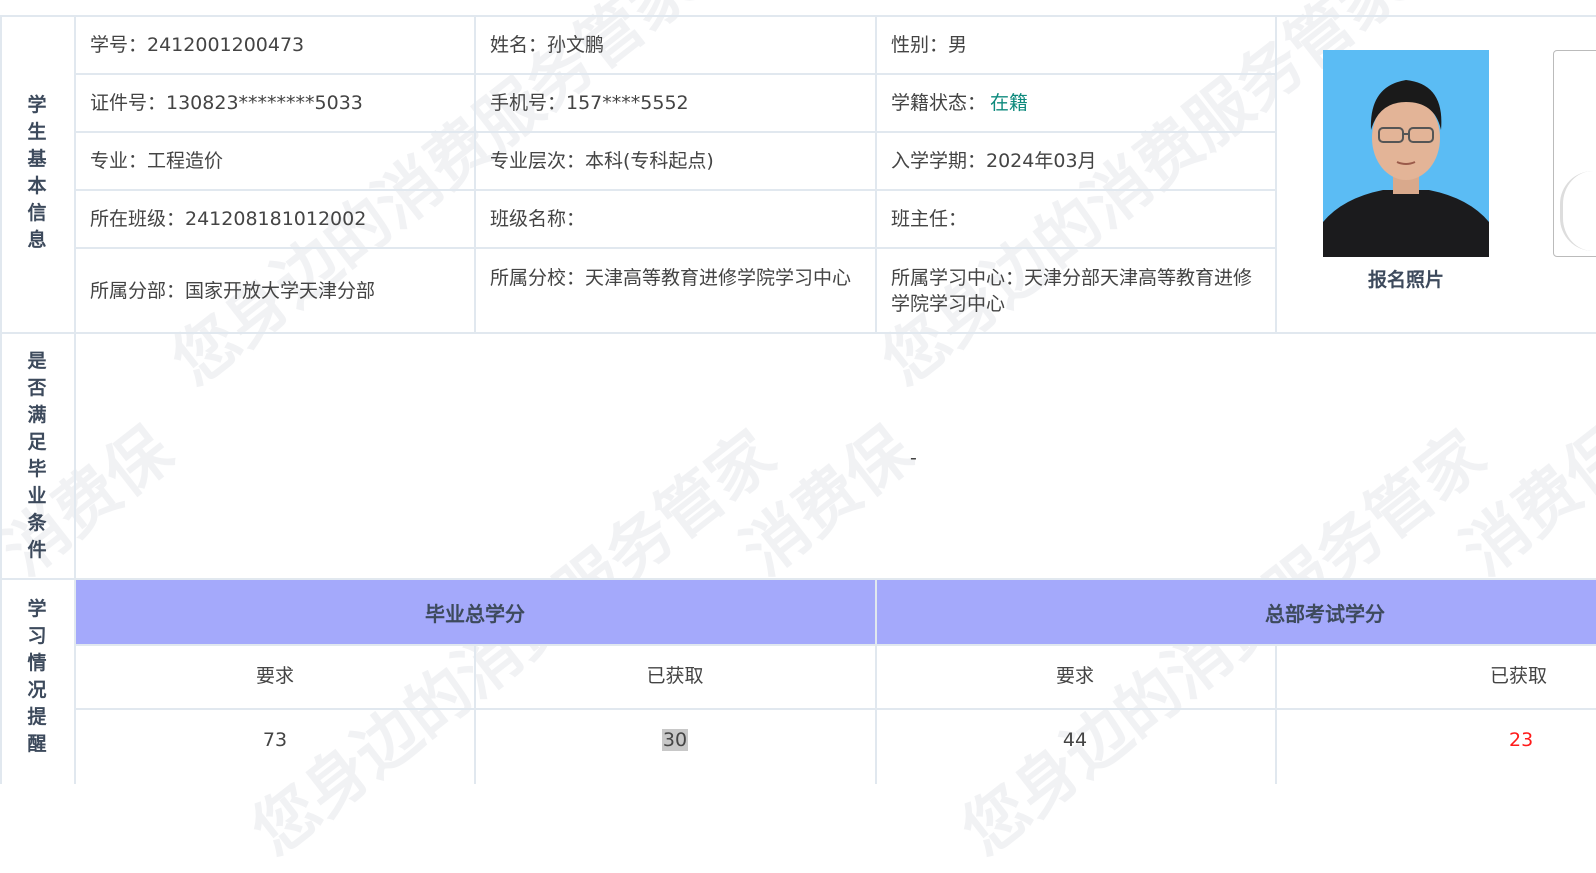 Image resolution: width=1596 pixels, height=873 pixels. Describe the element at coordinates (1406, 168) in the screenshot. I see `portrait-image` at that location.